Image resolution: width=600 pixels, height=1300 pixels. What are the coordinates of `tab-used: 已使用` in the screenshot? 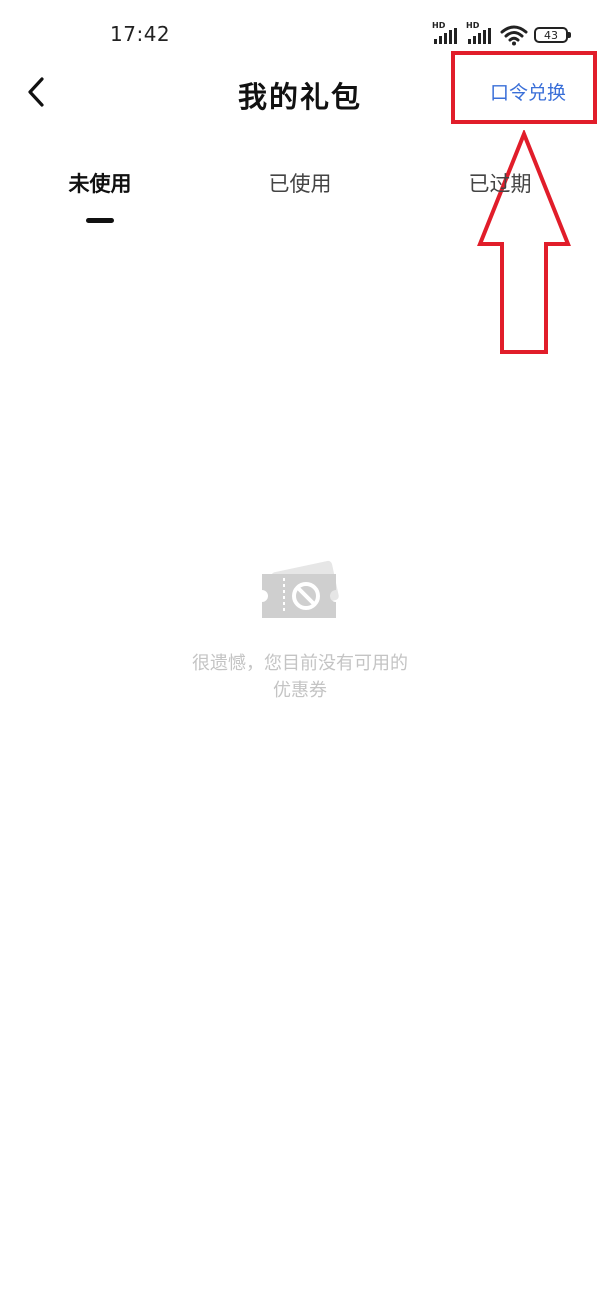 It's located at (300, 183).